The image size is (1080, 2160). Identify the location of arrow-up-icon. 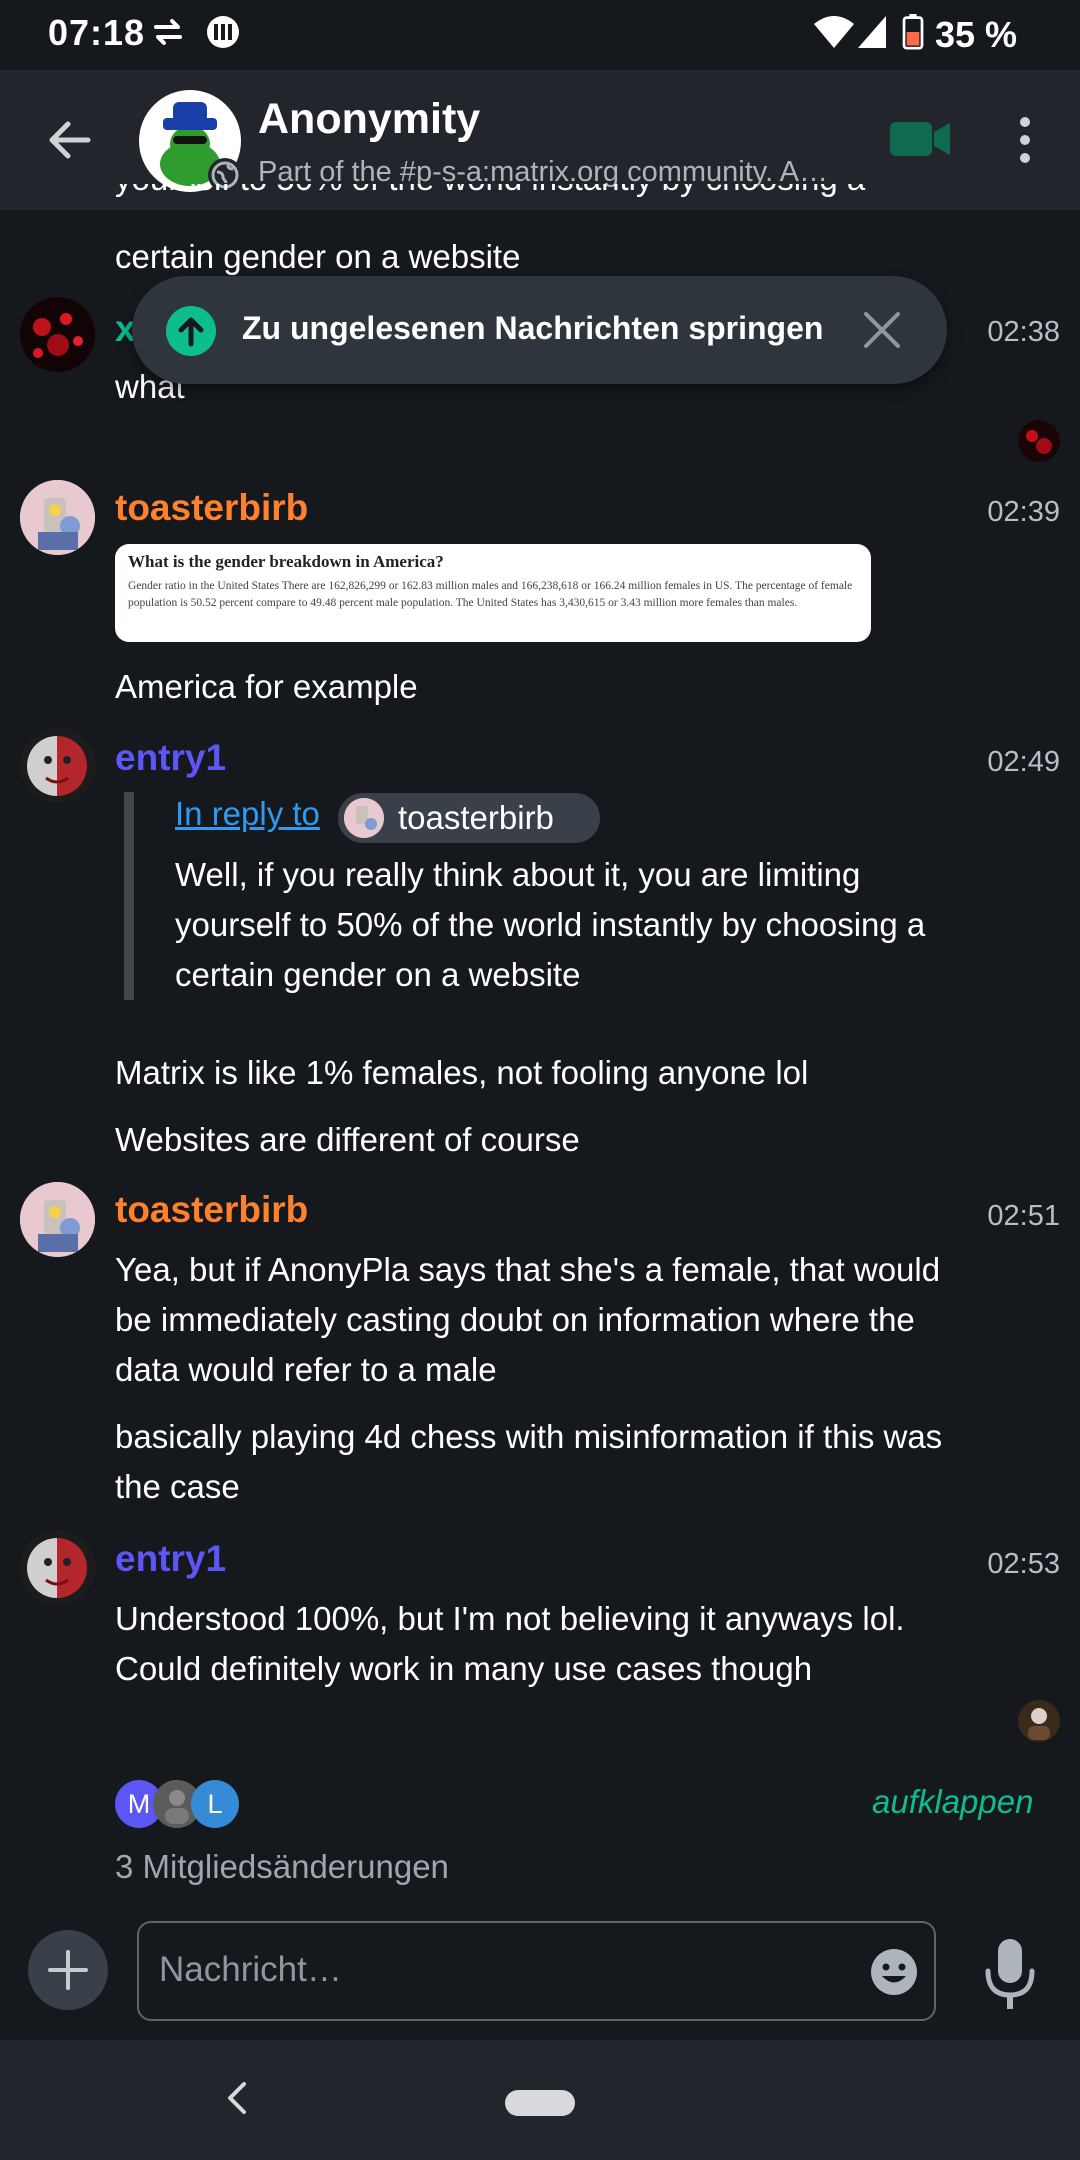
(191, 331).